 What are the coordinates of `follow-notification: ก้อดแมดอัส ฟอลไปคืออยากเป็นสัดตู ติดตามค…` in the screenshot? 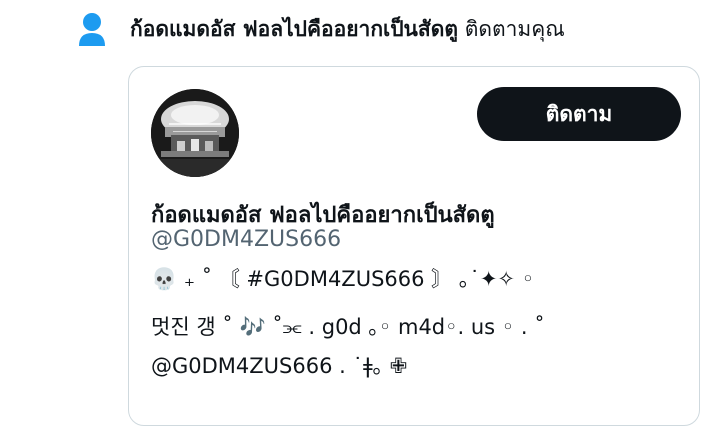 It's located at (360, 29).